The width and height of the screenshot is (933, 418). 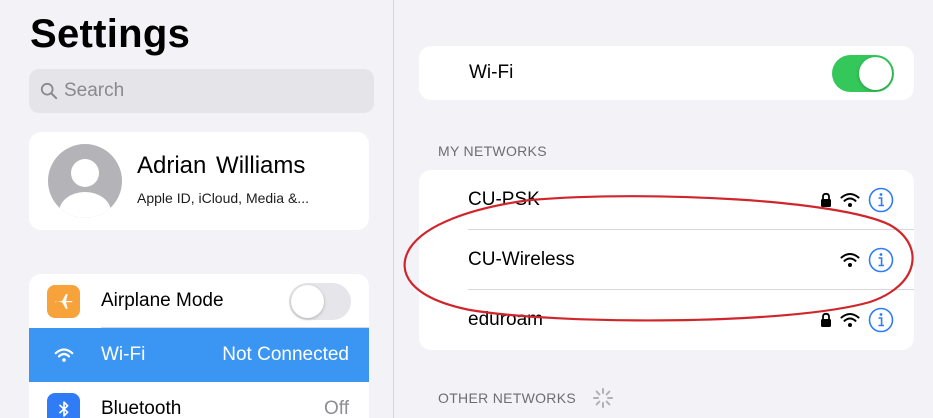 I want to click on search-placeholder: Search, so click(x=94, y=90).